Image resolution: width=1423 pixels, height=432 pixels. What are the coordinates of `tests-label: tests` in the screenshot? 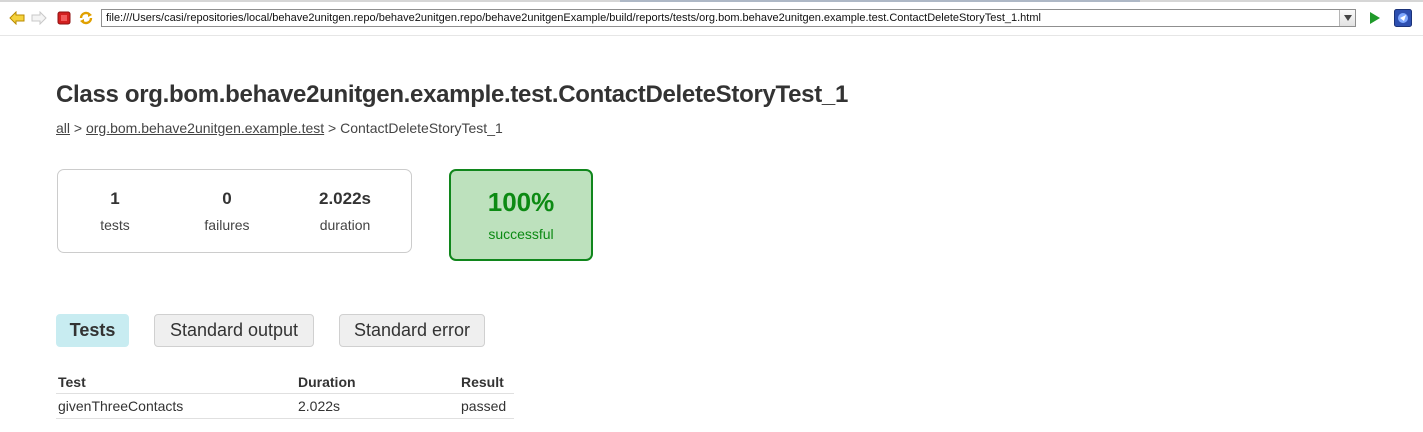 It's located at (115, 225).